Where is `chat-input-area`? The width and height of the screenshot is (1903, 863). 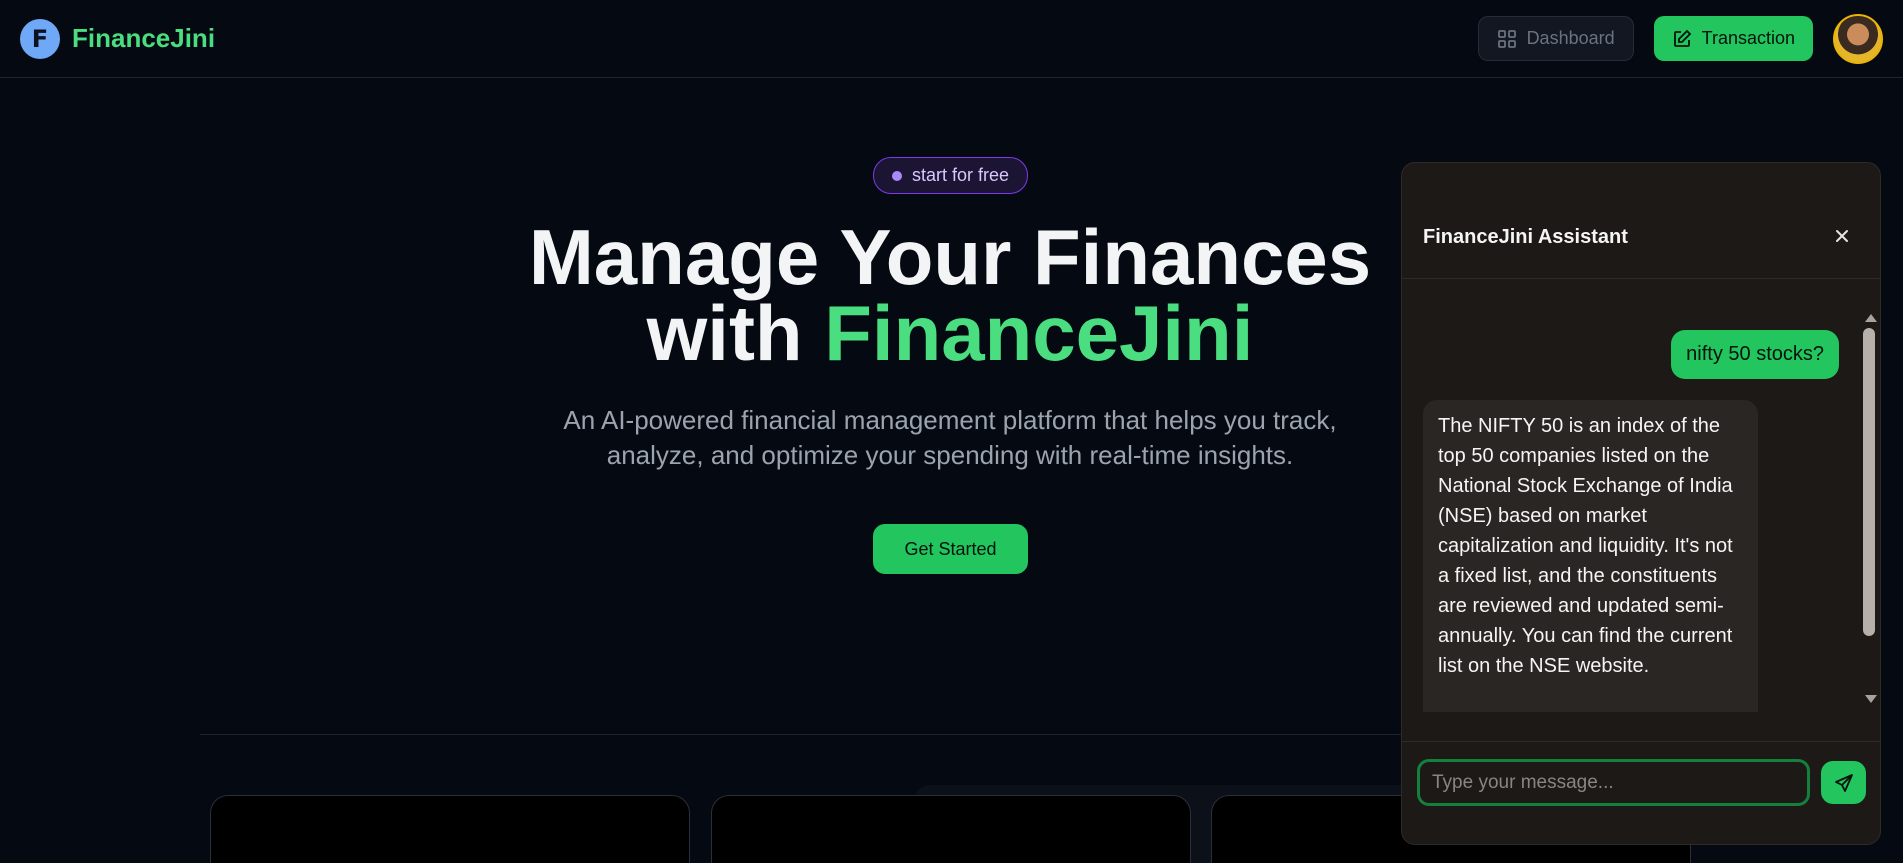 chat-input-area is located at coordinates (1641, 793).